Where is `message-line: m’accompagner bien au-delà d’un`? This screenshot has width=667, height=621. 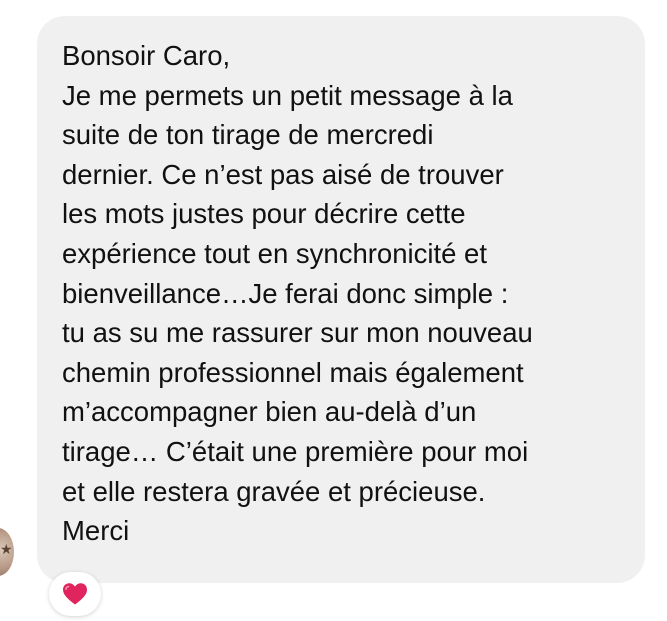
message-line: m’accompagner bien au-delà d’un is located at coordinates (269, 412).